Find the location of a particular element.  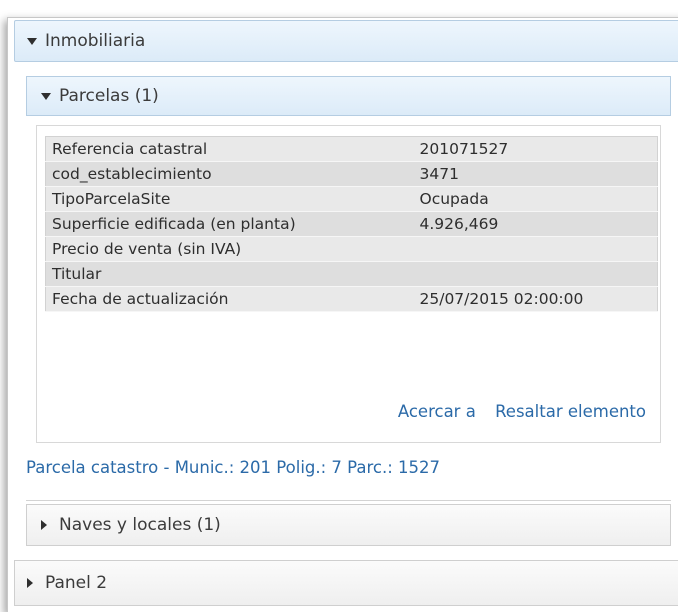

table-row: Referencia catastral 201071527 is located at coordinates (351, 149).